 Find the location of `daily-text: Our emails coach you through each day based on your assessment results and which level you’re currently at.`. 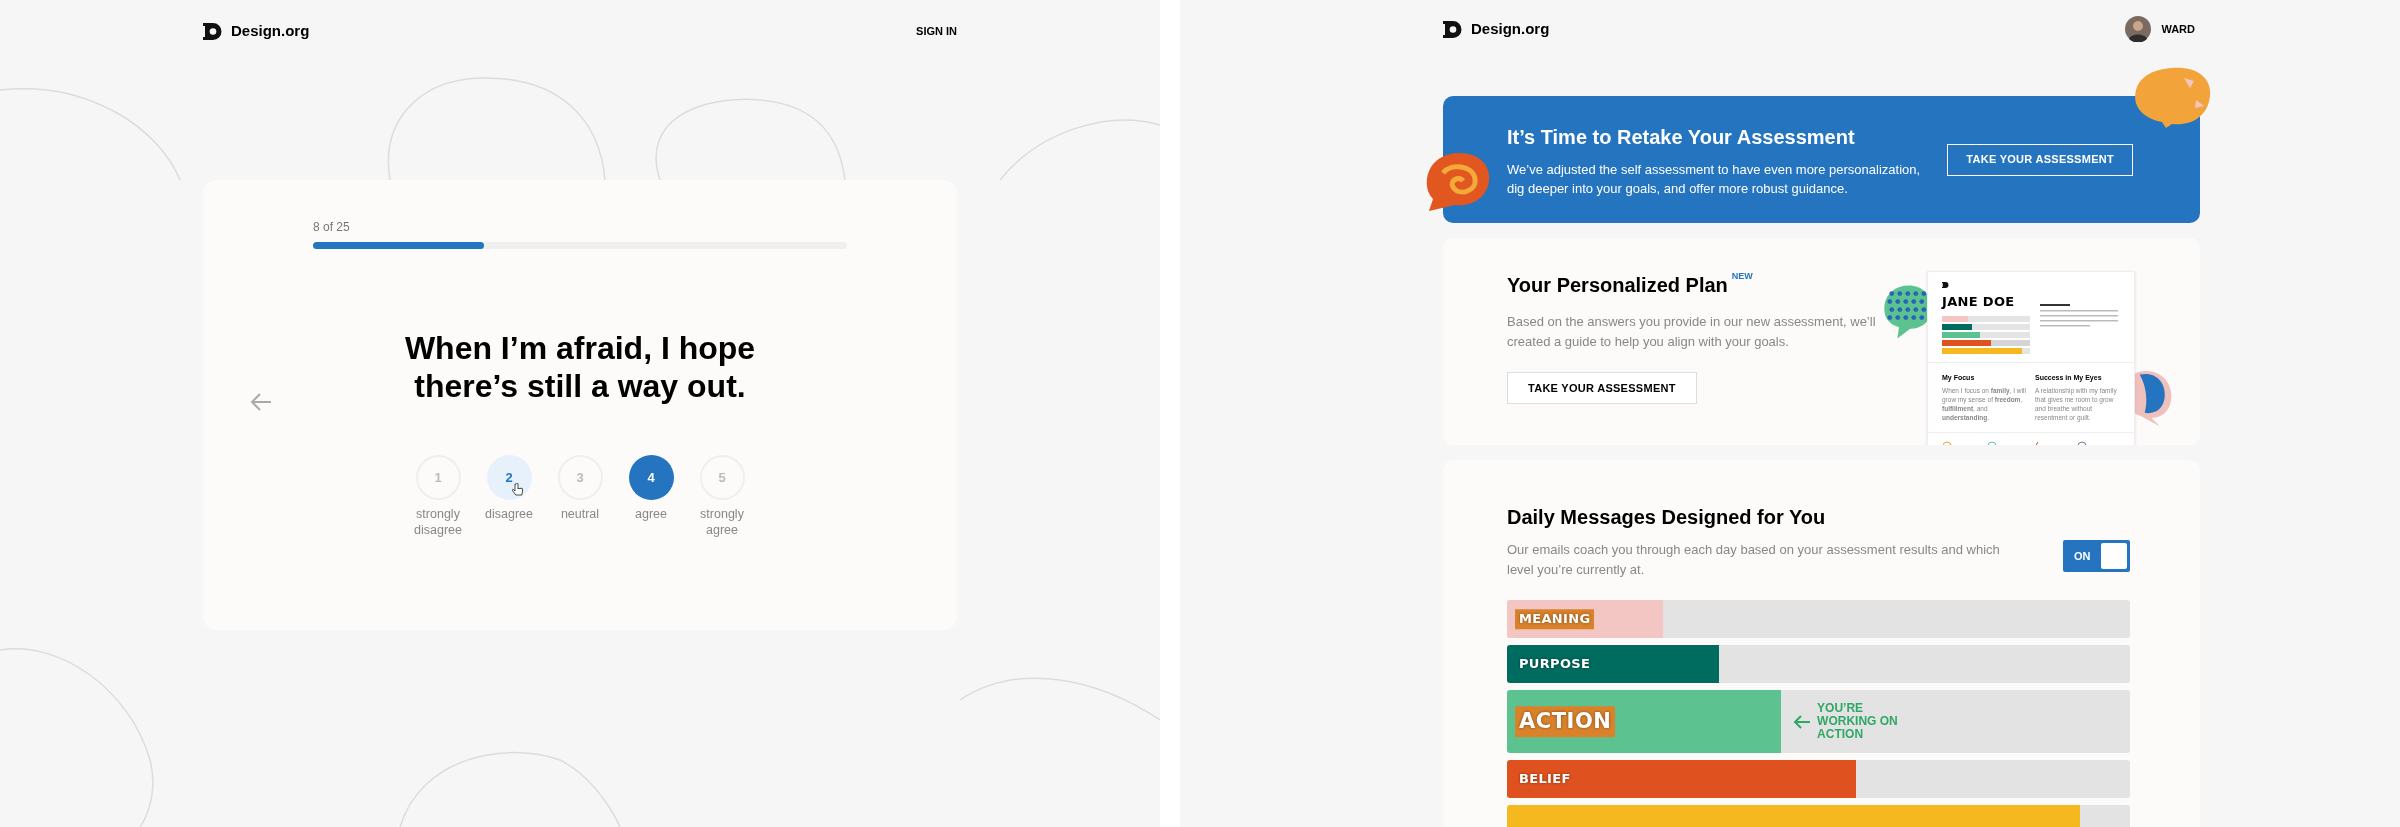

daily-text: Our emails coach you through each day based on your assessment results and which level you’re currently at. is located at coordinates (1754, 560).